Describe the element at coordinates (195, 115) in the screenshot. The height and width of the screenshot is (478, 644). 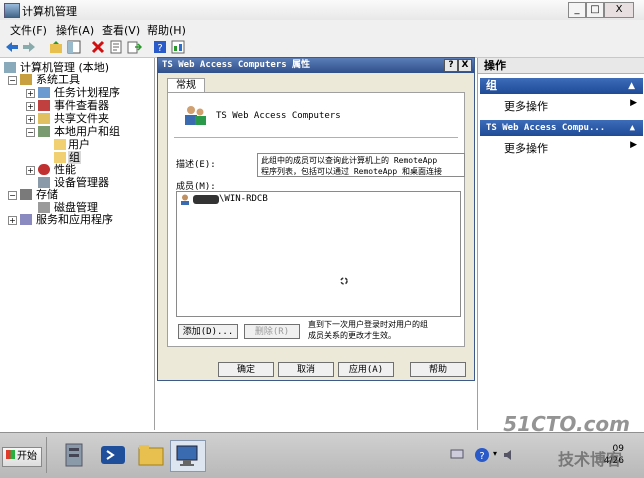
I see `group-icon` at that location.